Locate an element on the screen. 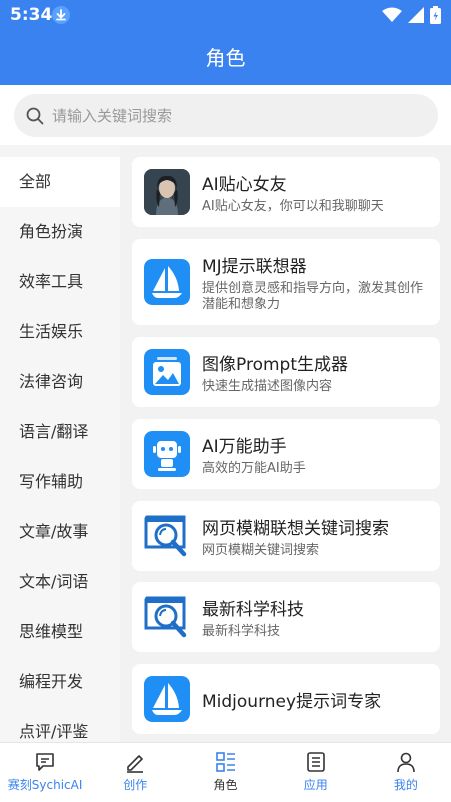 This screenshot has width=451, height=802. nav-label: 我的 is located at coordinates (405, 785).